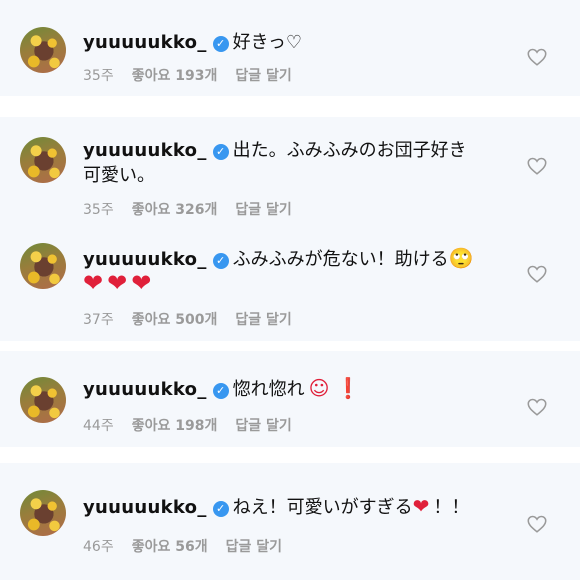 This screenshot has width=580, height=580. What do you see at coordinates (175, 426) in the screenshot?
I see `likes-count: 좋아요 198개` at bounding box center [175, 426].